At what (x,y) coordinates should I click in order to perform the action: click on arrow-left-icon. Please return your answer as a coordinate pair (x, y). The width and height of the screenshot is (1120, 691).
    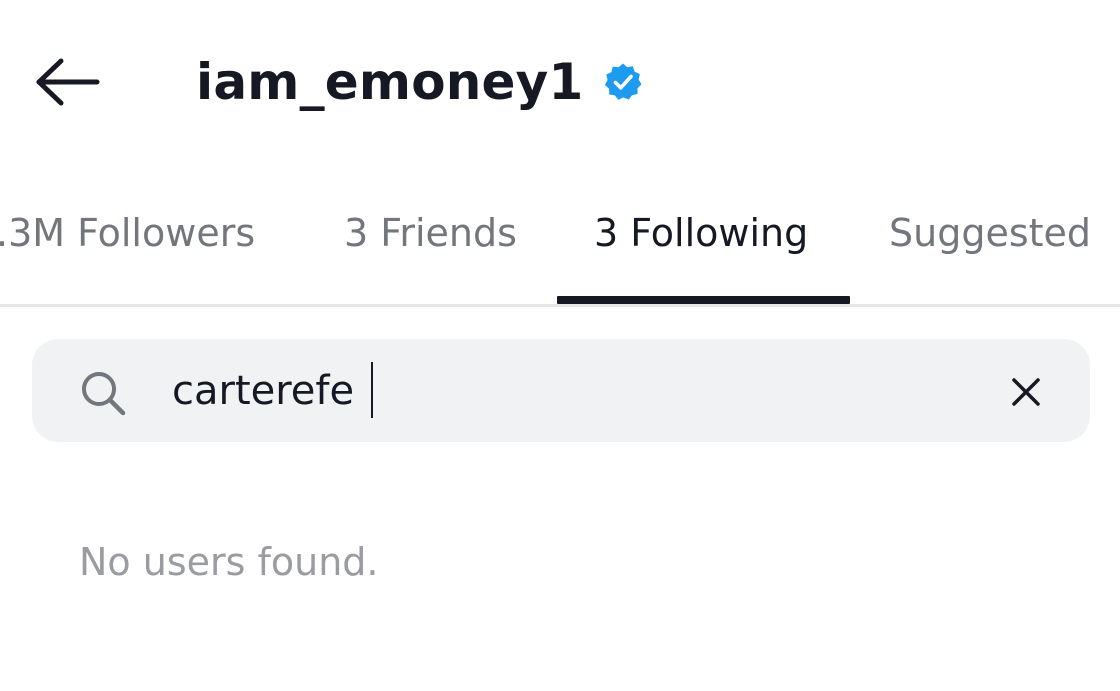
    Looking at the image, I should click on (68, 82).